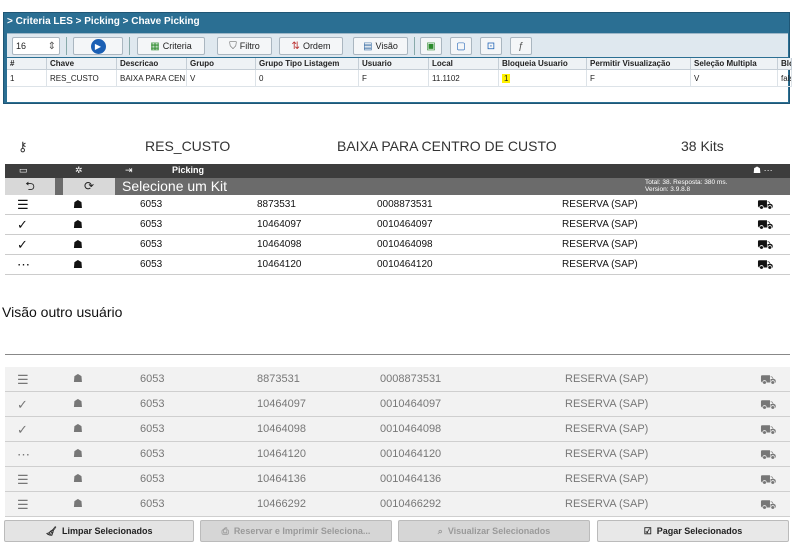 This screenshot has width=793, height=548. I want to click on column-header: Descricao, so click(152, 64).